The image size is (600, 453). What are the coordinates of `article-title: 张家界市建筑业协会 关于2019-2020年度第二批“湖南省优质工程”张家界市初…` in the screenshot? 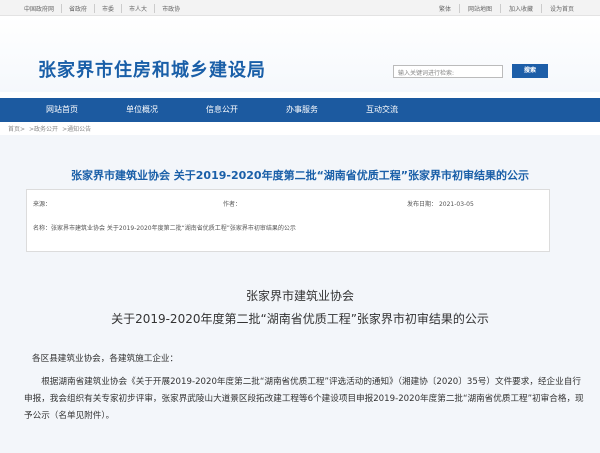 It's located at (300, 175).